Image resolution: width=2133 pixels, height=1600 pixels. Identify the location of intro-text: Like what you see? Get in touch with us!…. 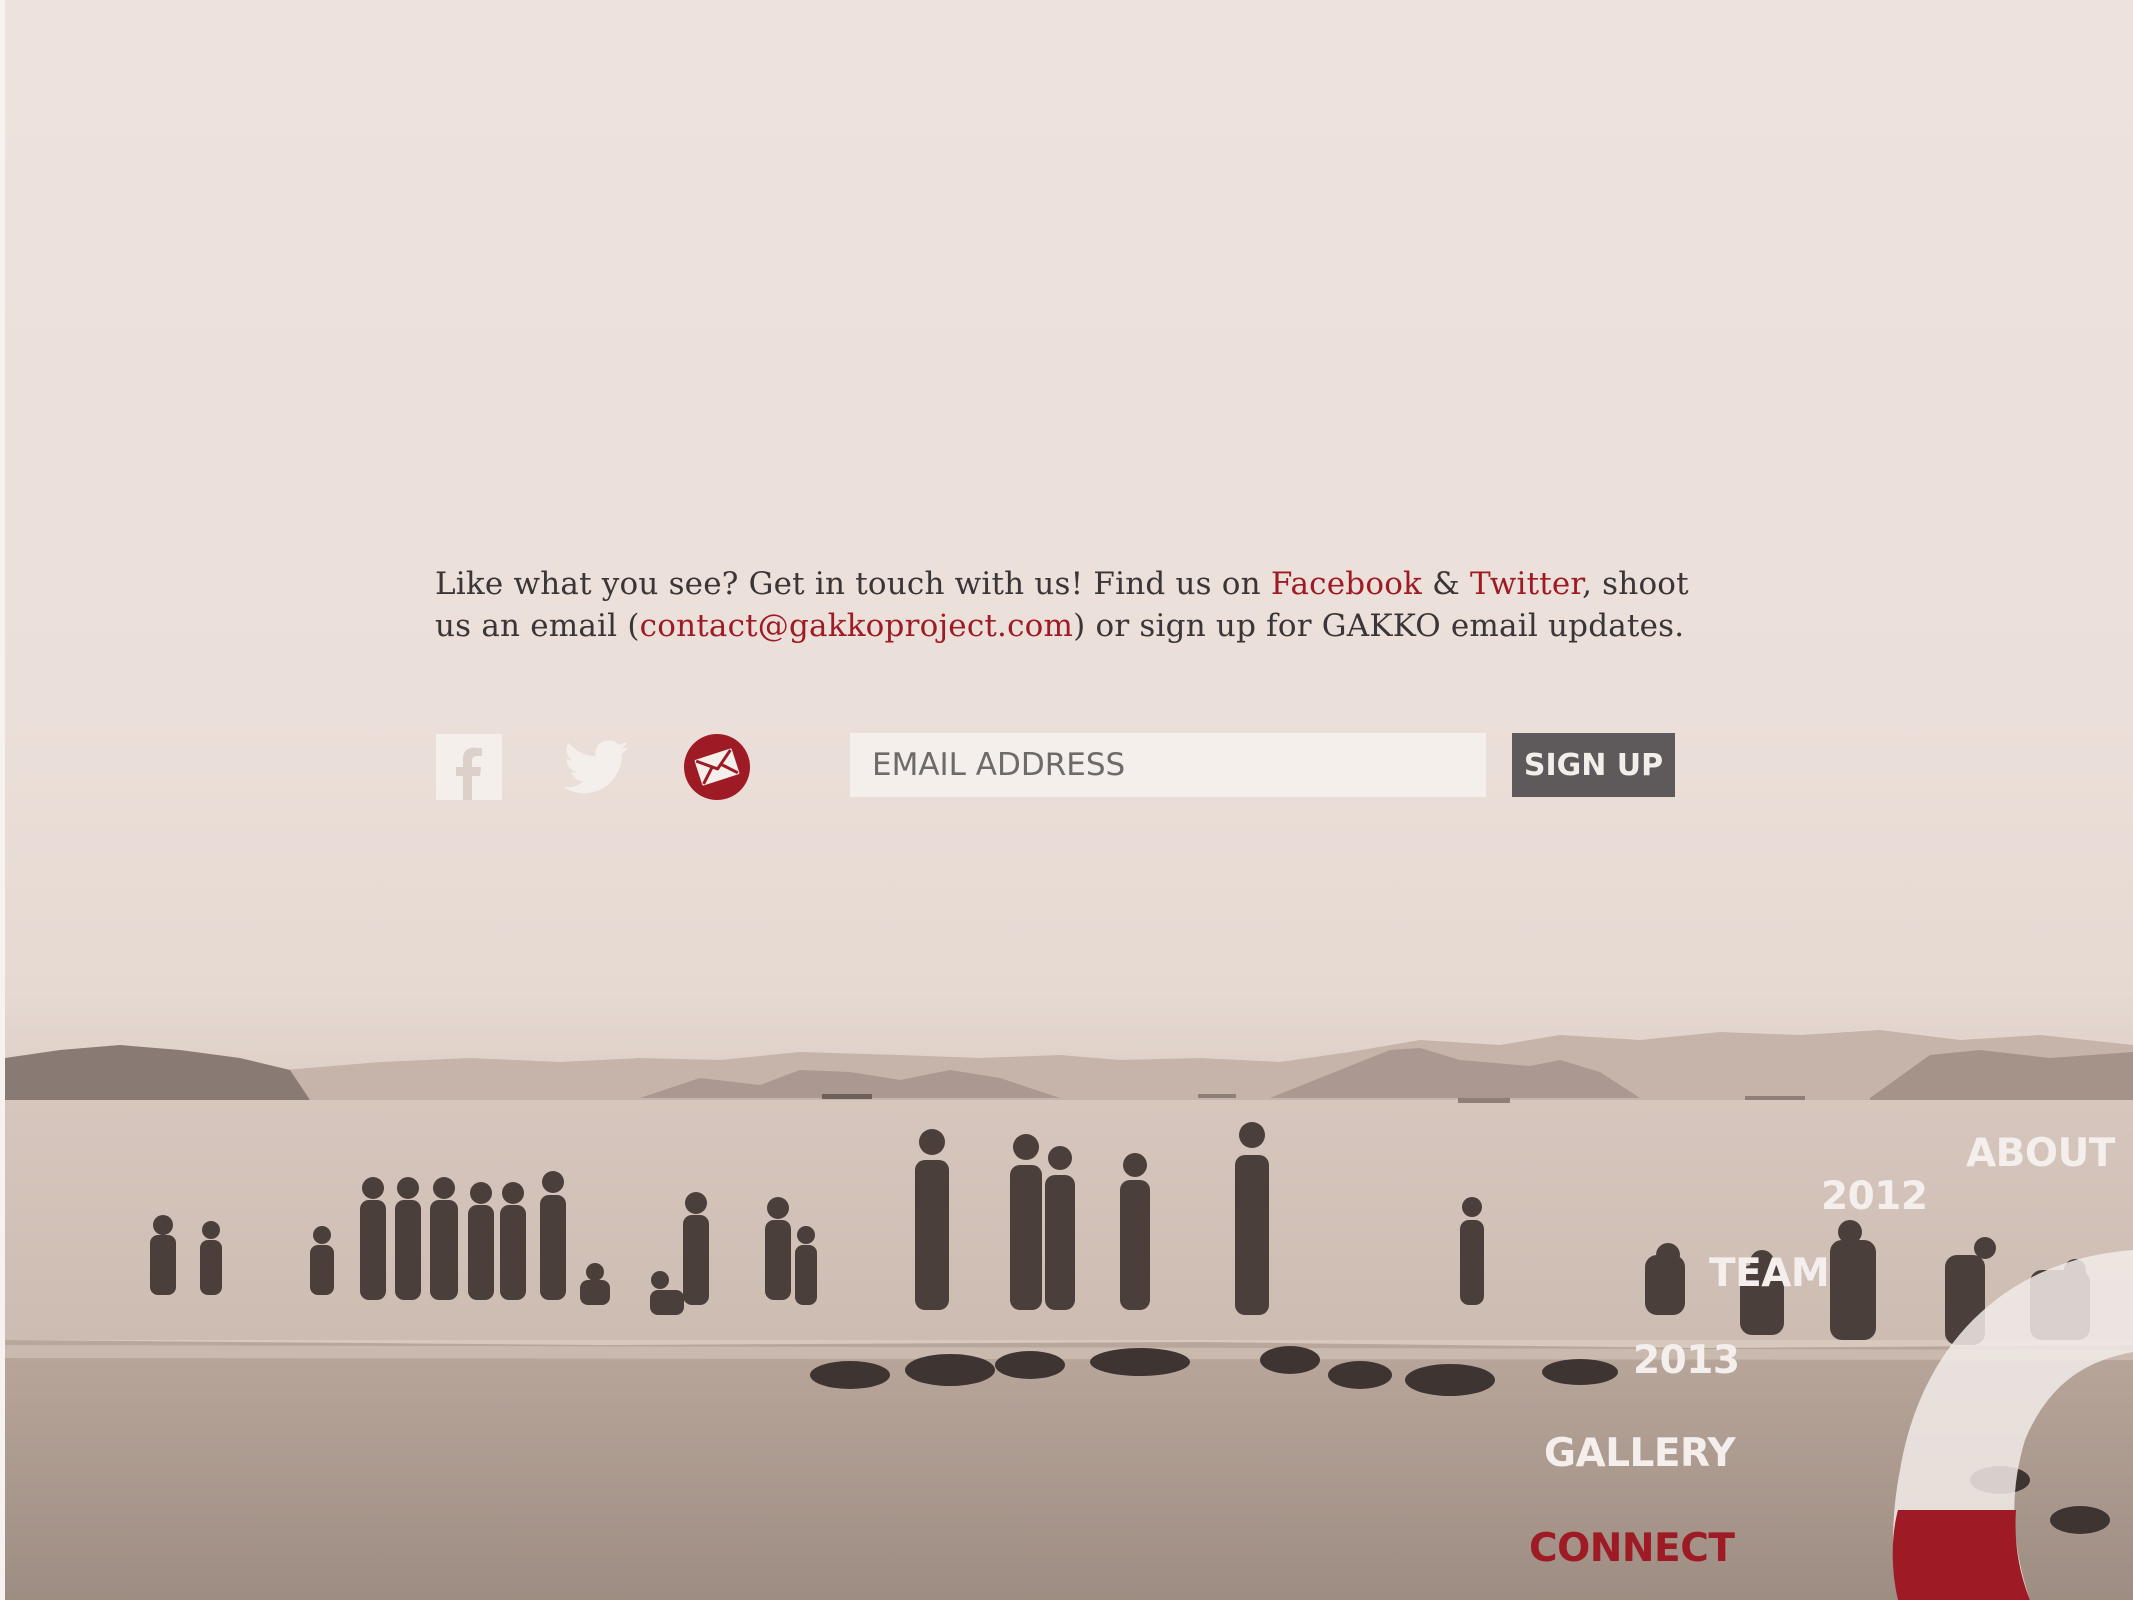
(1065, 605).